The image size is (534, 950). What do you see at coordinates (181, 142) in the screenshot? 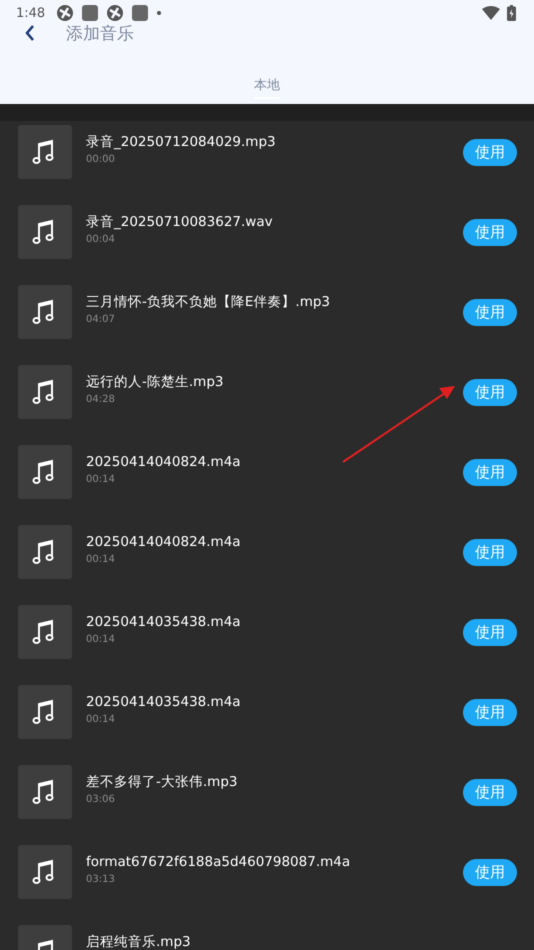
I see `track-name: 录音_20250712084029.mp3` at bounding box center [181, 142].